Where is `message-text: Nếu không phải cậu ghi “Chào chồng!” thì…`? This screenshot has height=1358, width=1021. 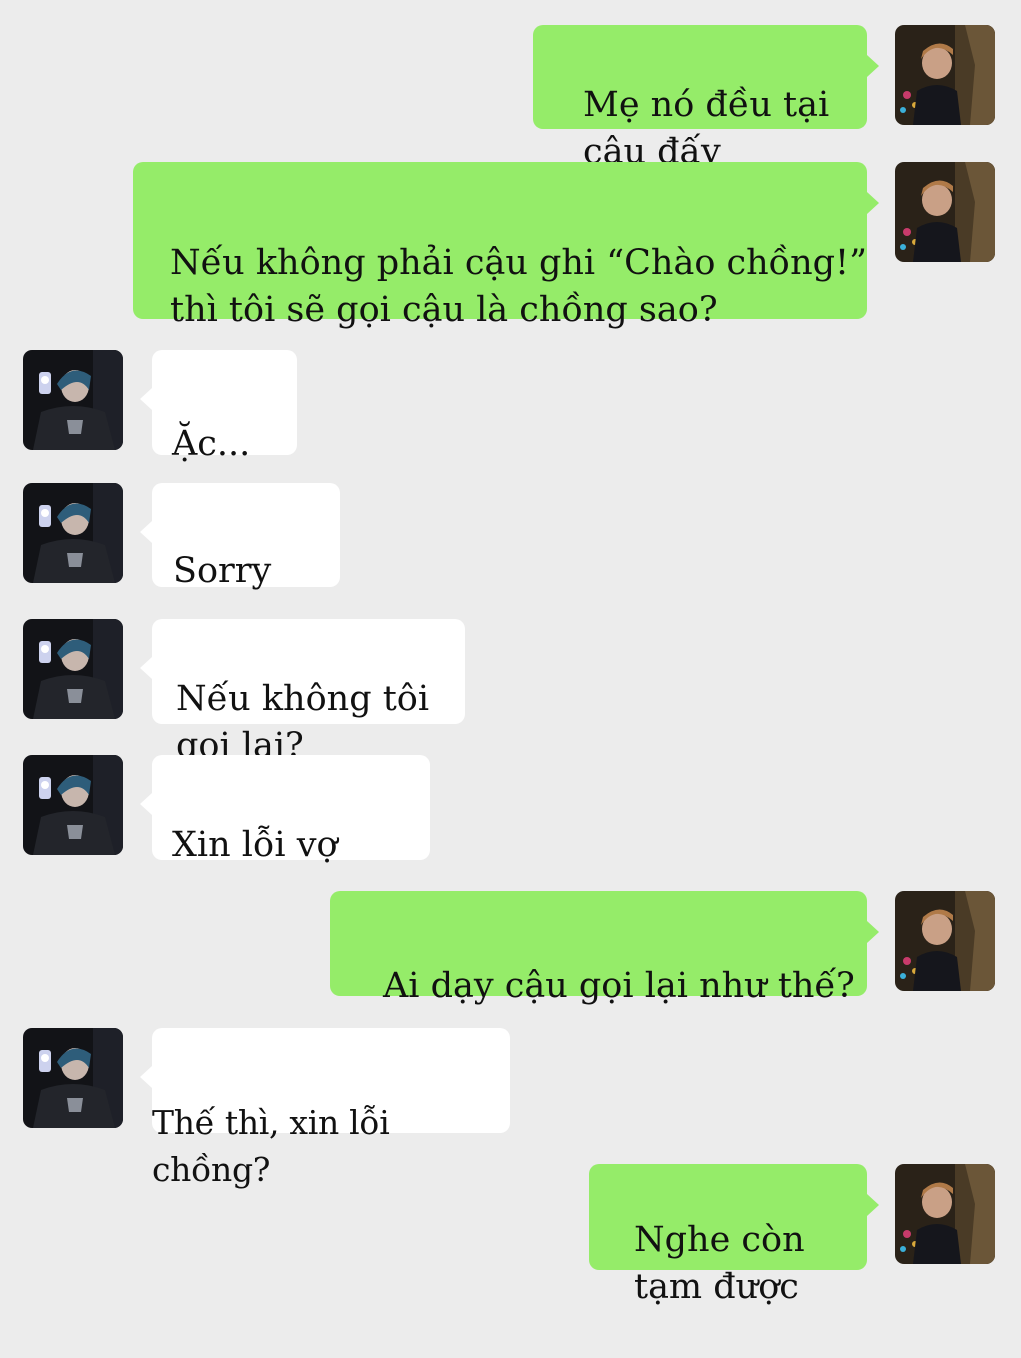 message-text: Nếu không phải cậu ghi “Chào chồng!” thì… is located at coordinates (518, 286).